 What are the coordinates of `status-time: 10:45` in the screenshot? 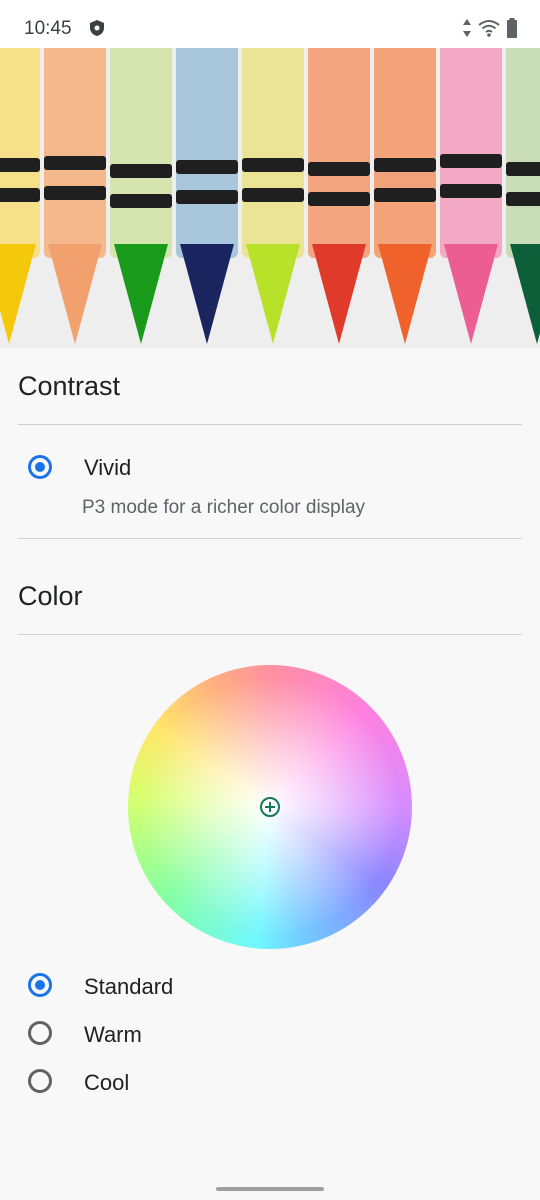 It's located at (48, 28).